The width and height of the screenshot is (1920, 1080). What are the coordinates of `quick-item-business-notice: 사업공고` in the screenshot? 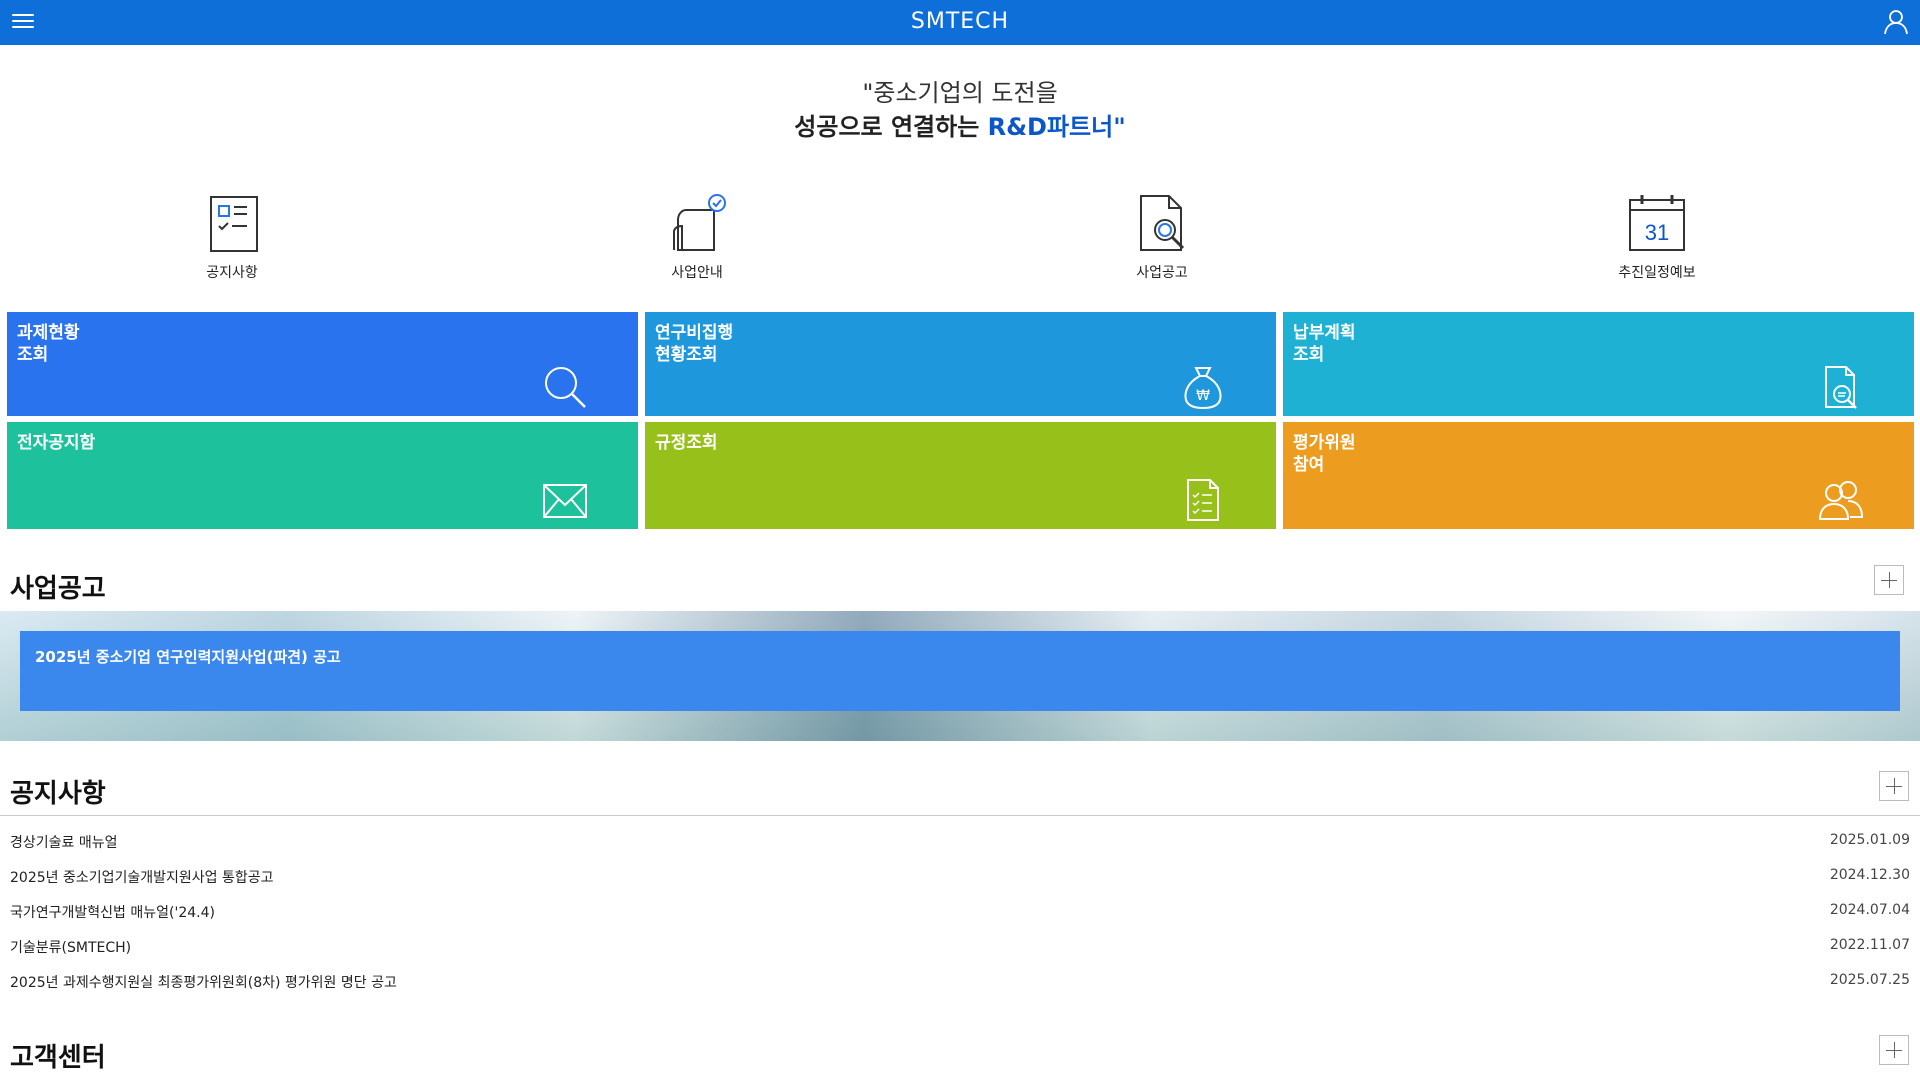 It's located at (1162, 237).